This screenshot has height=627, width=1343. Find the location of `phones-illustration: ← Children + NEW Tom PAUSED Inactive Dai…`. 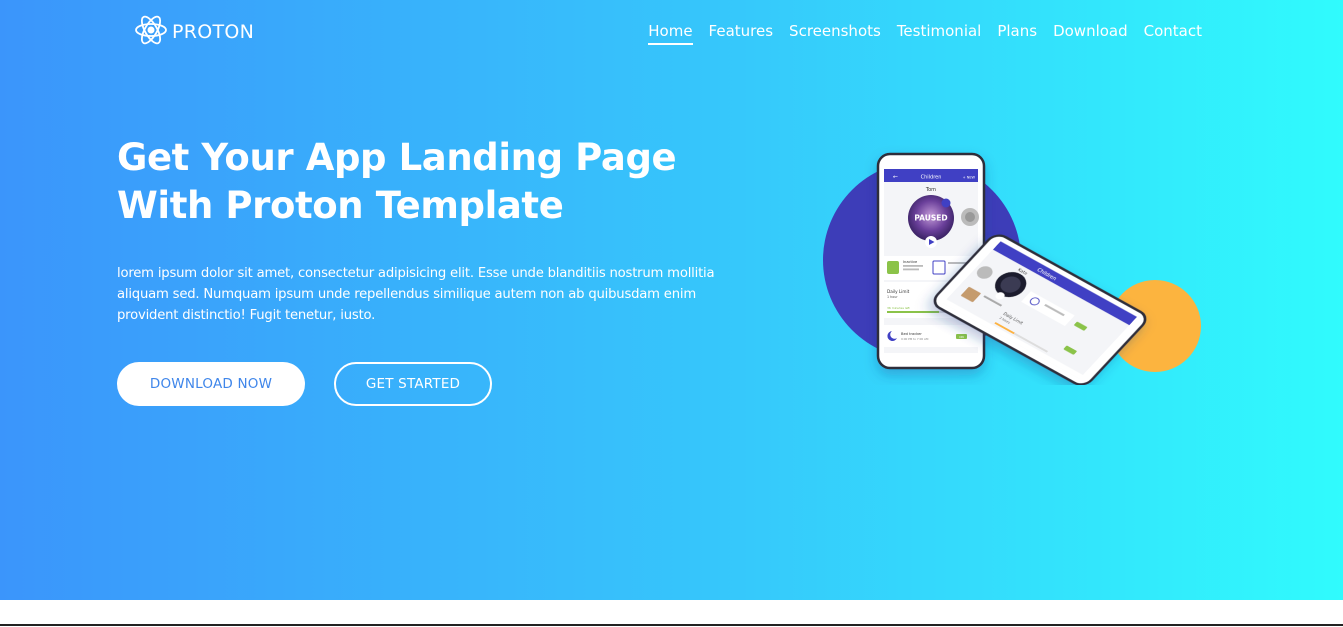

phones-illustration: ← Children + NEW Tom PAUSED Inactive Dai… is located at coordinates (1012, 268).